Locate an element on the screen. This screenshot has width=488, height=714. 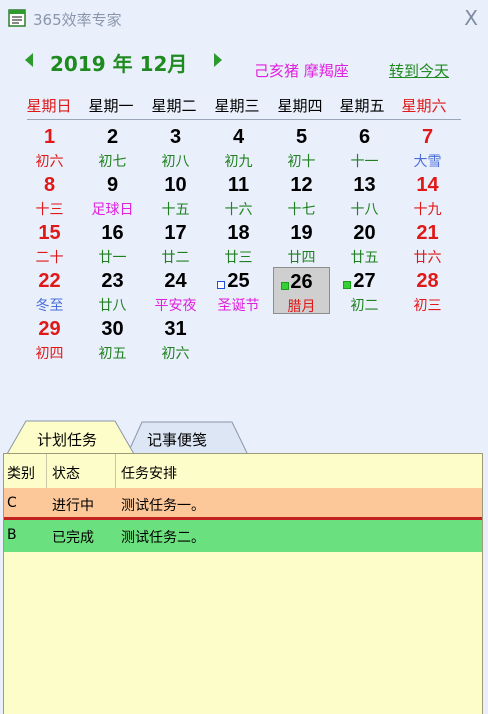
day-number: 4 is located at coordinates (238, 137).